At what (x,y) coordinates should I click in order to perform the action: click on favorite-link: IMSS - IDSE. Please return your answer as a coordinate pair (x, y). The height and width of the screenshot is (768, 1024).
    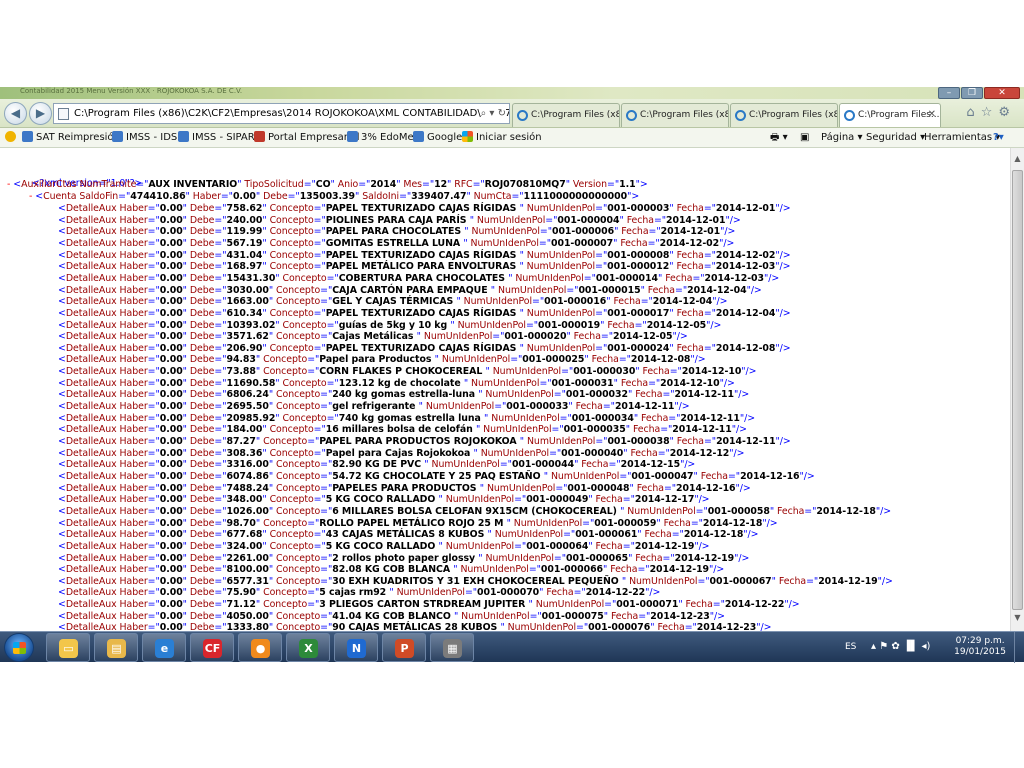
    Looking at the image, I should click on (148, 138).